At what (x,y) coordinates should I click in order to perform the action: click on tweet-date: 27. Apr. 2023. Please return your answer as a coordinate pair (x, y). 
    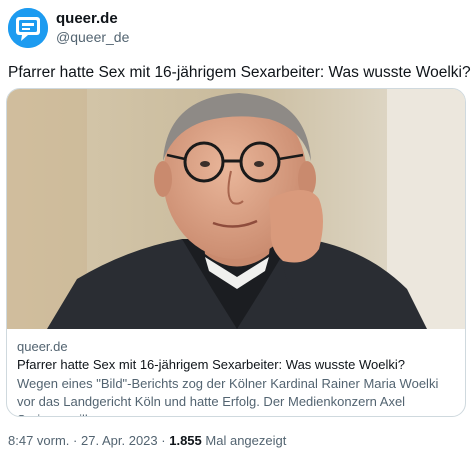
    Looking at the image, I should click on (119, 440).